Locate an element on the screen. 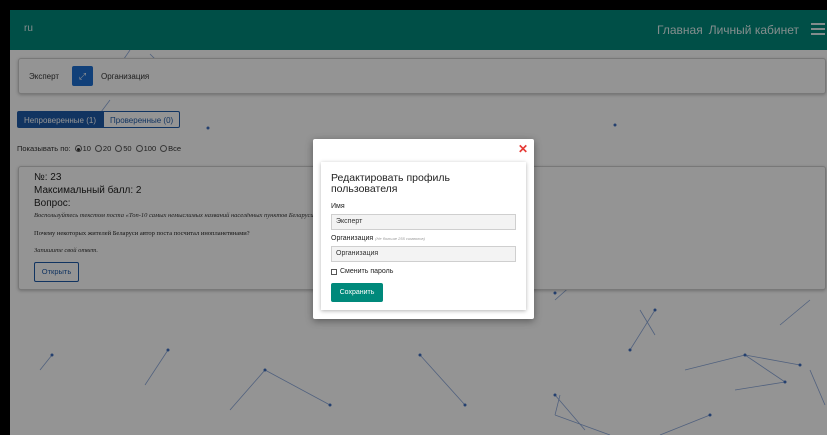 Image resolution: width=827 pixels, height=435 pixels. change-password-checkbox: Сменить пароль is located at coordinates (362, 271).